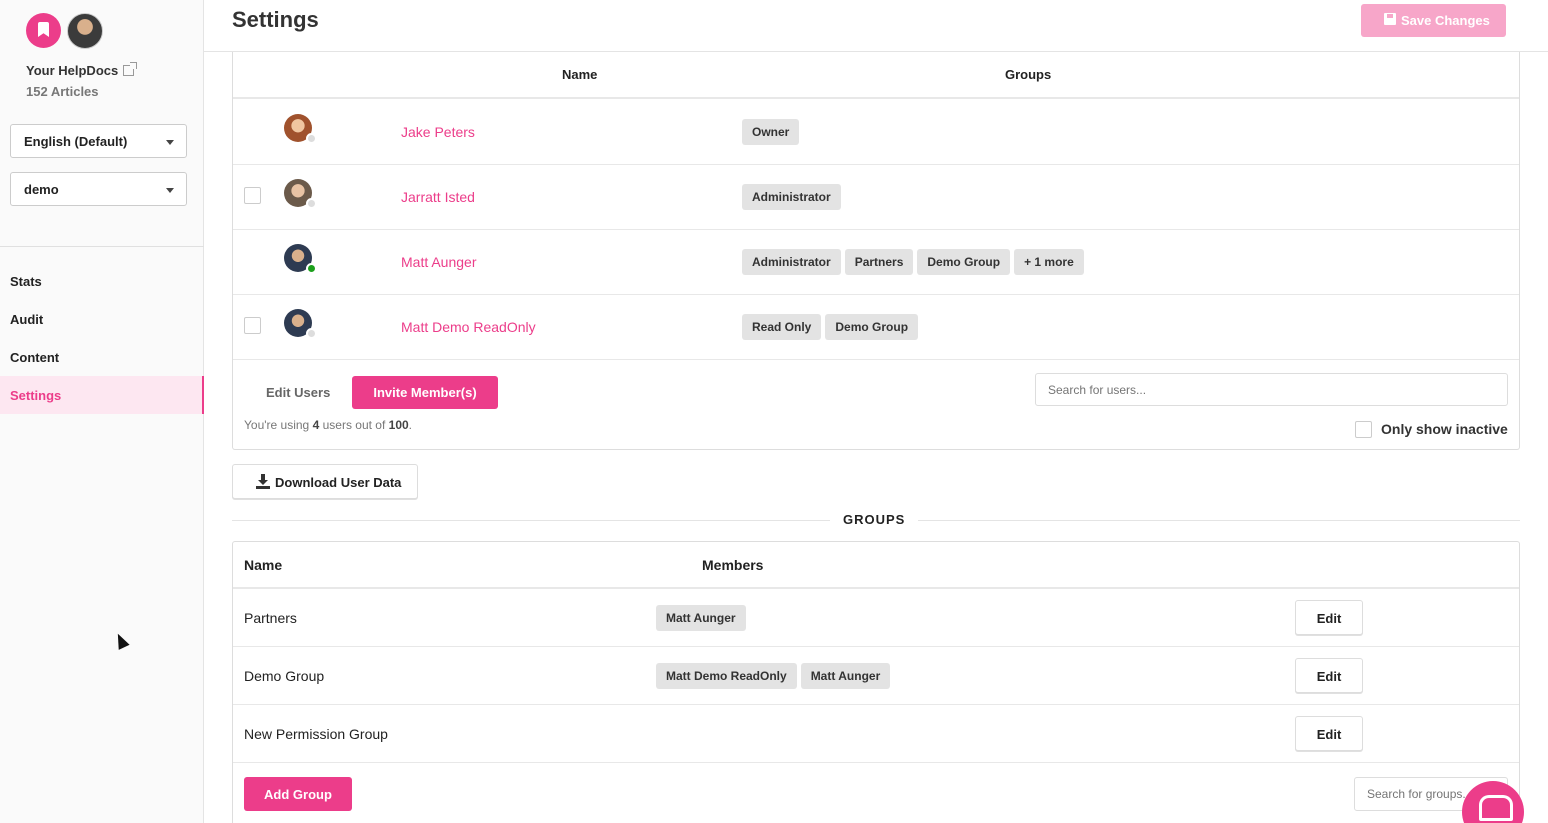 The height and width of the screenshot is (823, 1548). I want to click on user-avatar, so click(85, 31).